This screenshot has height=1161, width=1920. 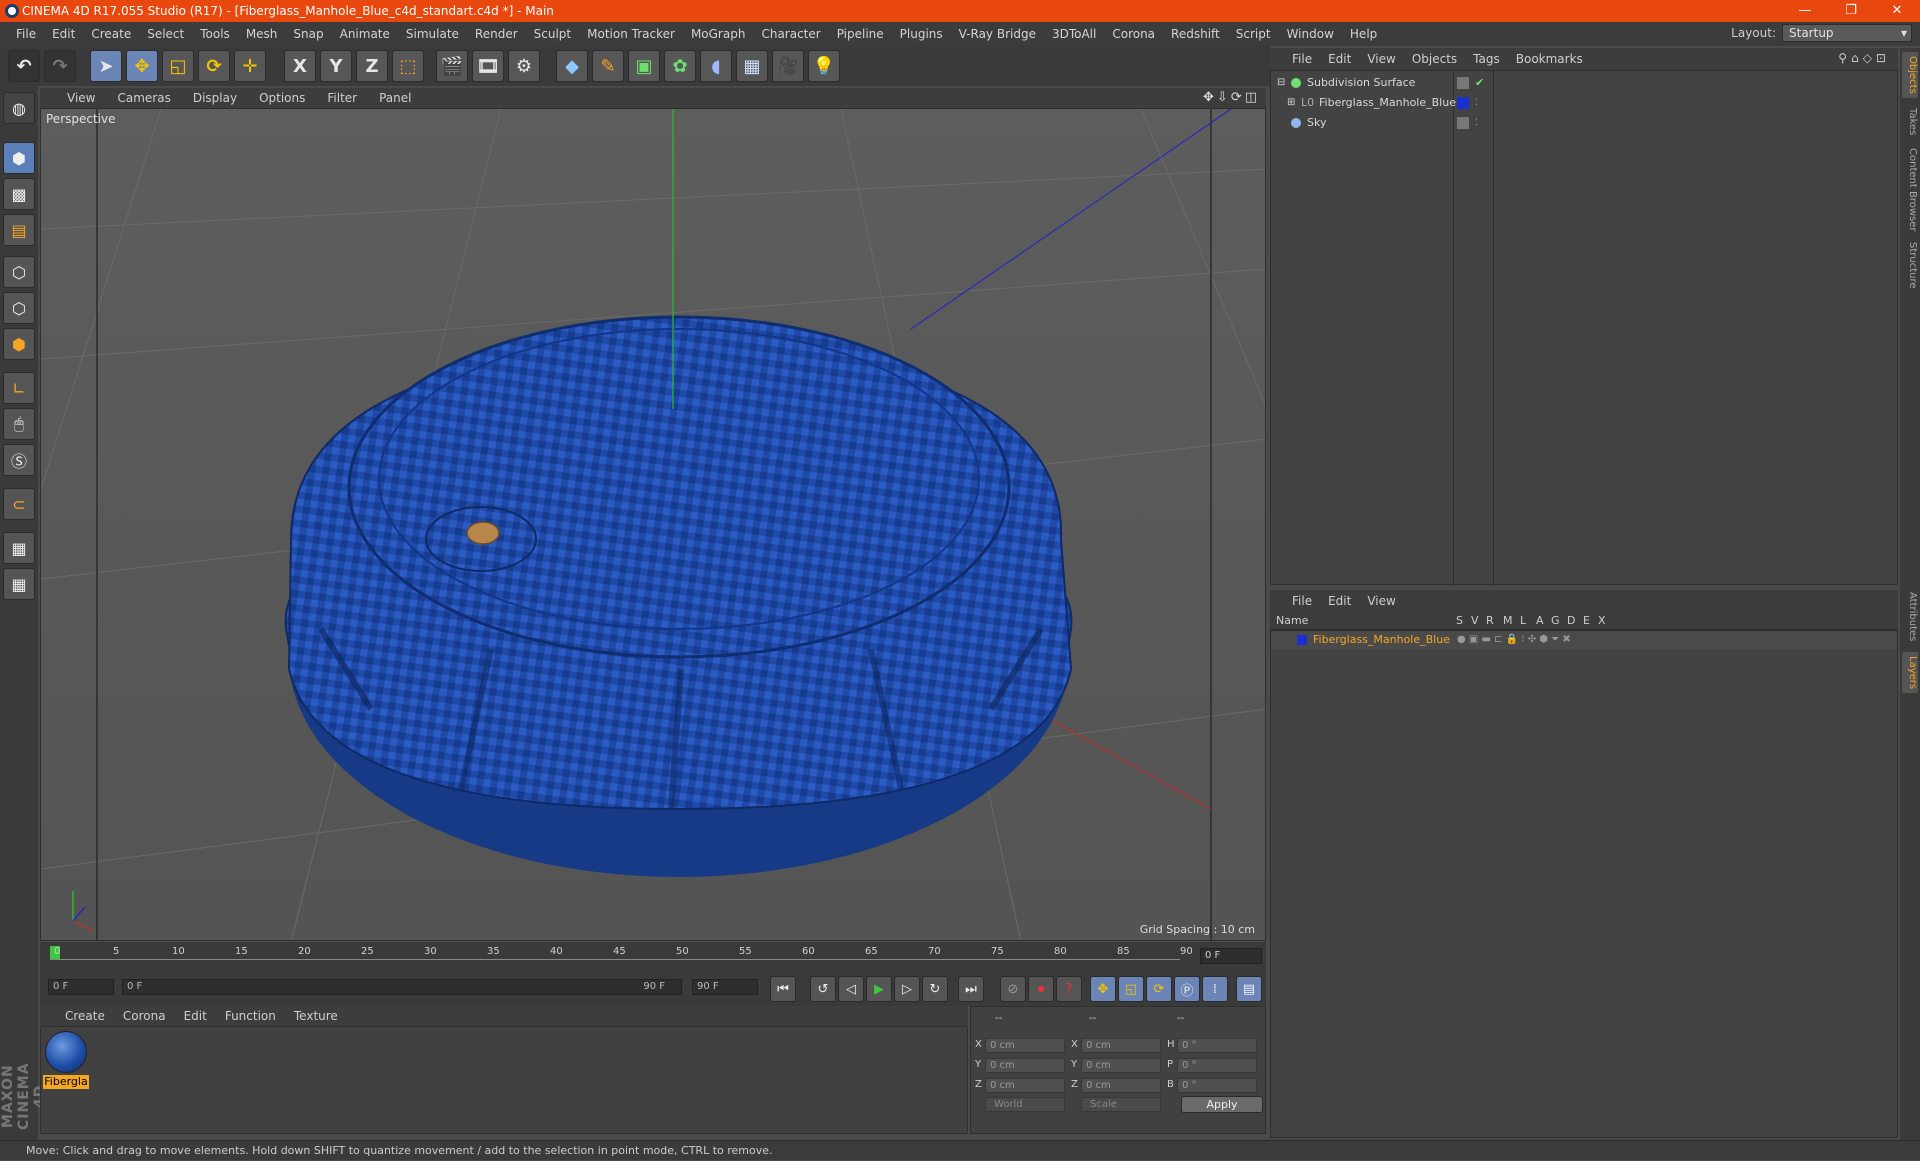 What do you see at coordinates (1310, 34) in the screenshot?
I see `menu-window: Window` at bounding box center [1310, 34].